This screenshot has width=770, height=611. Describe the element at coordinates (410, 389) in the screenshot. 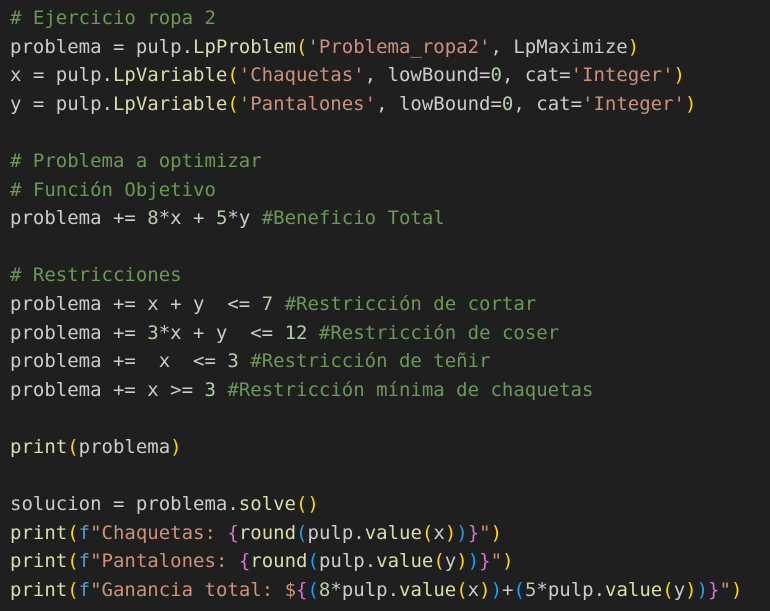

I see `code-token-comment: #Restricción mínima de chaquetas` at that location.